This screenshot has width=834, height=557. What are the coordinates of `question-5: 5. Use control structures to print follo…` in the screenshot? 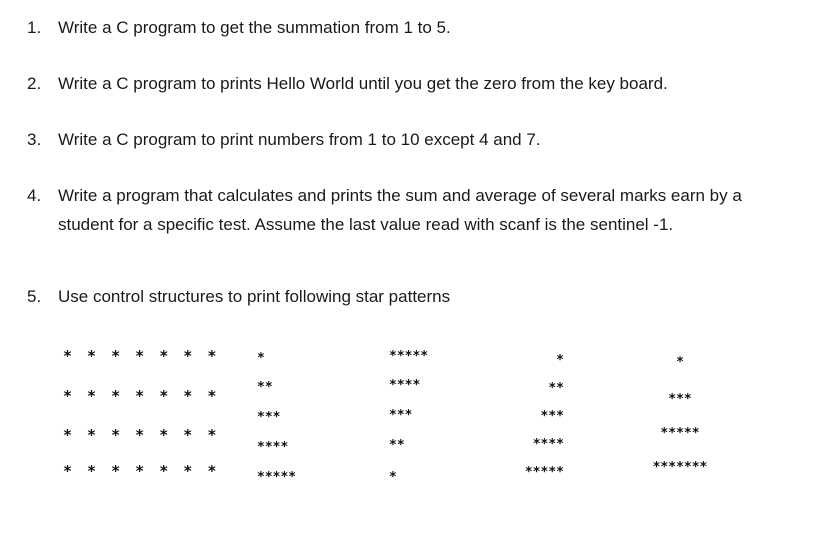 It's located at (417, 297).